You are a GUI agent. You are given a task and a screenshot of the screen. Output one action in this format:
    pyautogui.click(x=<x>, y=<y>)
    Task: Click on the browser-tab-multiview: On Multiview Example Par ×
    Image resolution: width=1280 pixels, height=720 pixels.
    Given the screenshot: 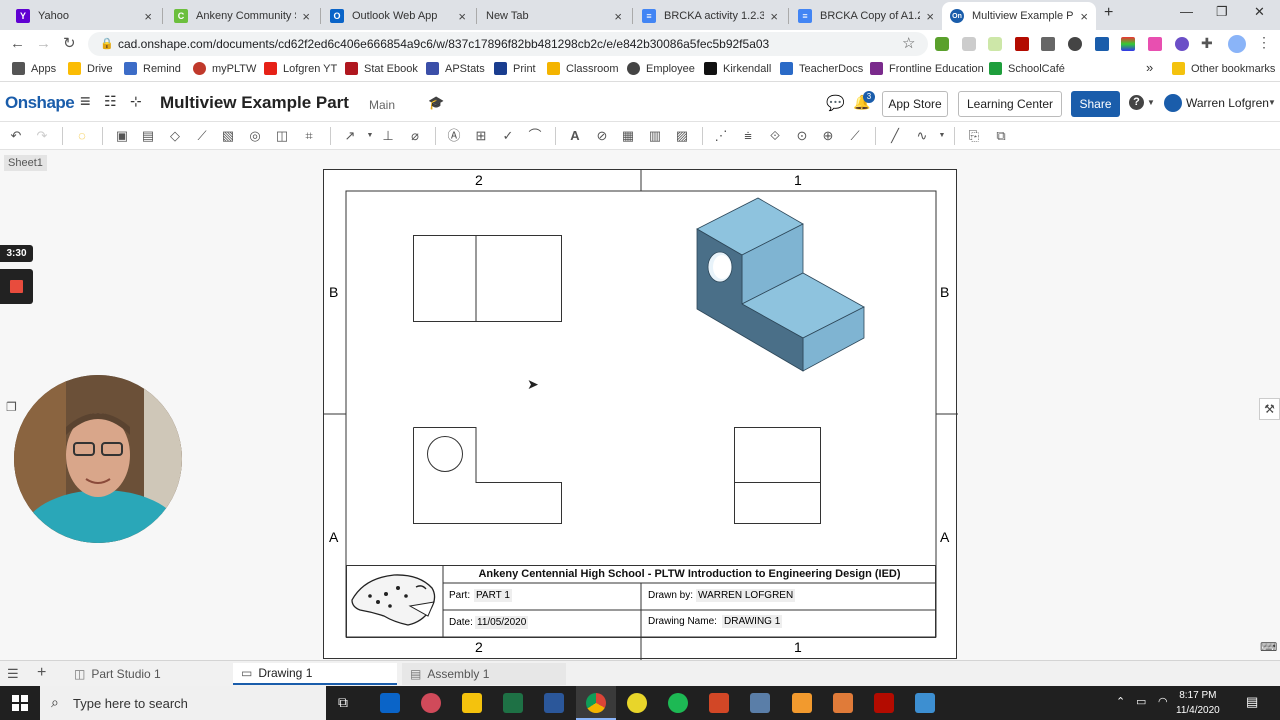 What is the action you would take?
    pyautogui.click(x=1019, y=16)
    